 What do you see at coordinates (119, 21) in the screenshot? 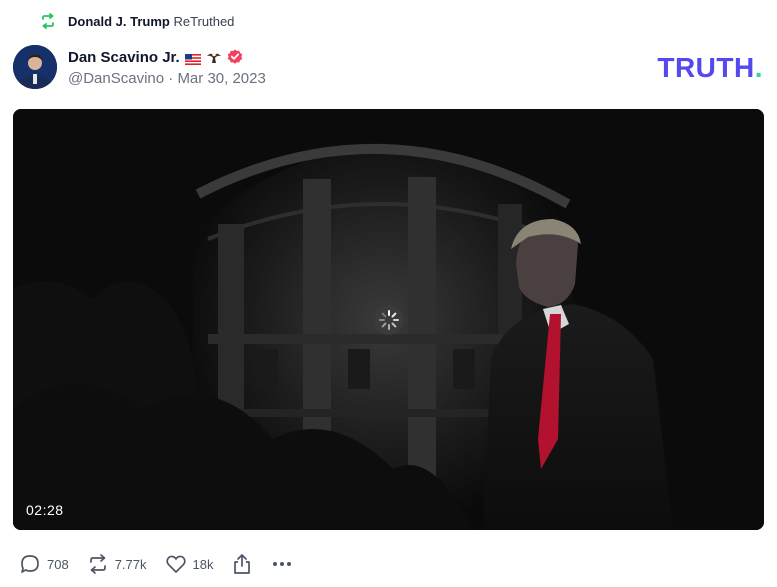
I see `retruth-user-link: Donald J. Trump` at bounding box center [119, 21].